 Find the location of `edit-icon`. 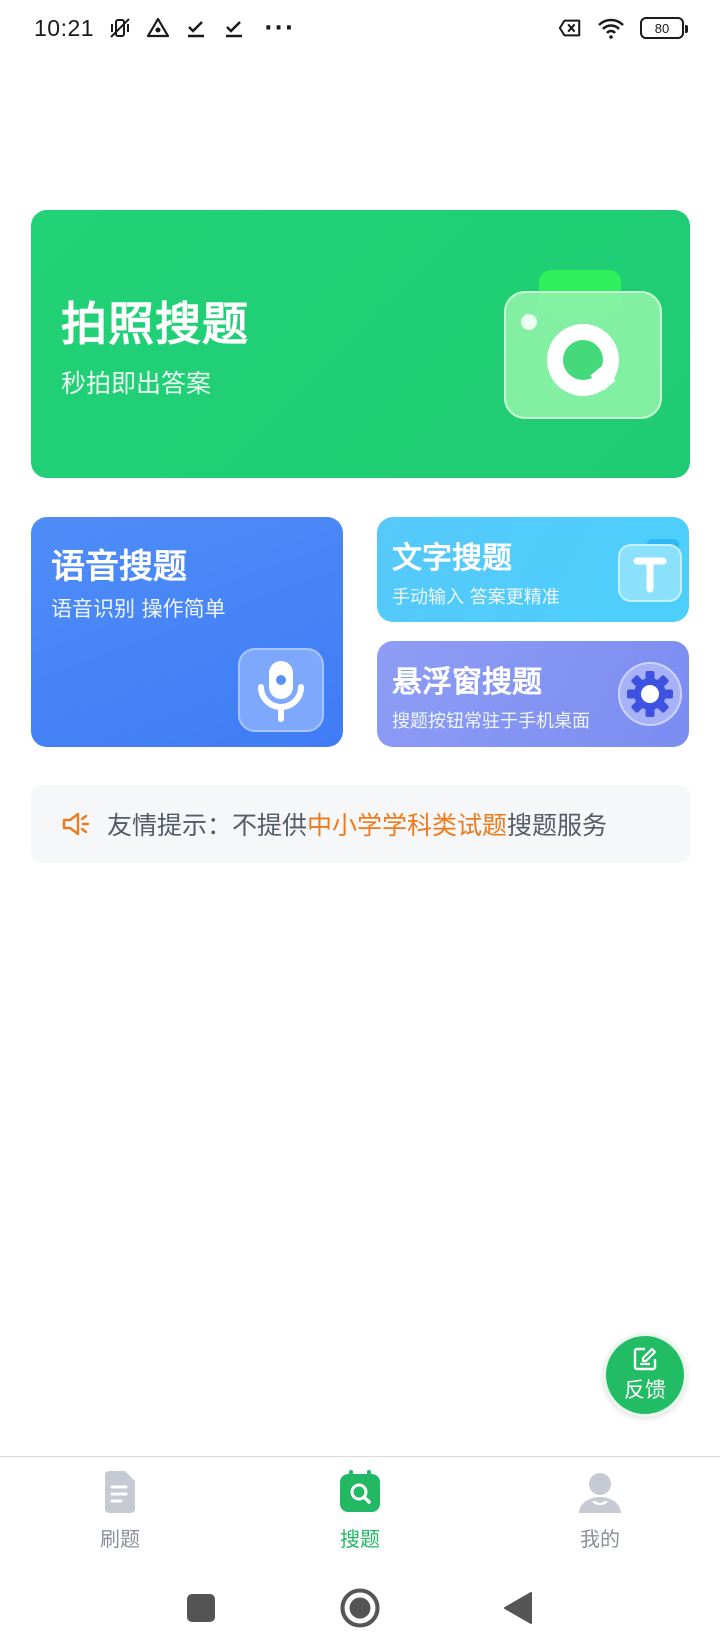

edit-icon is located at coordinates (645, 1359).